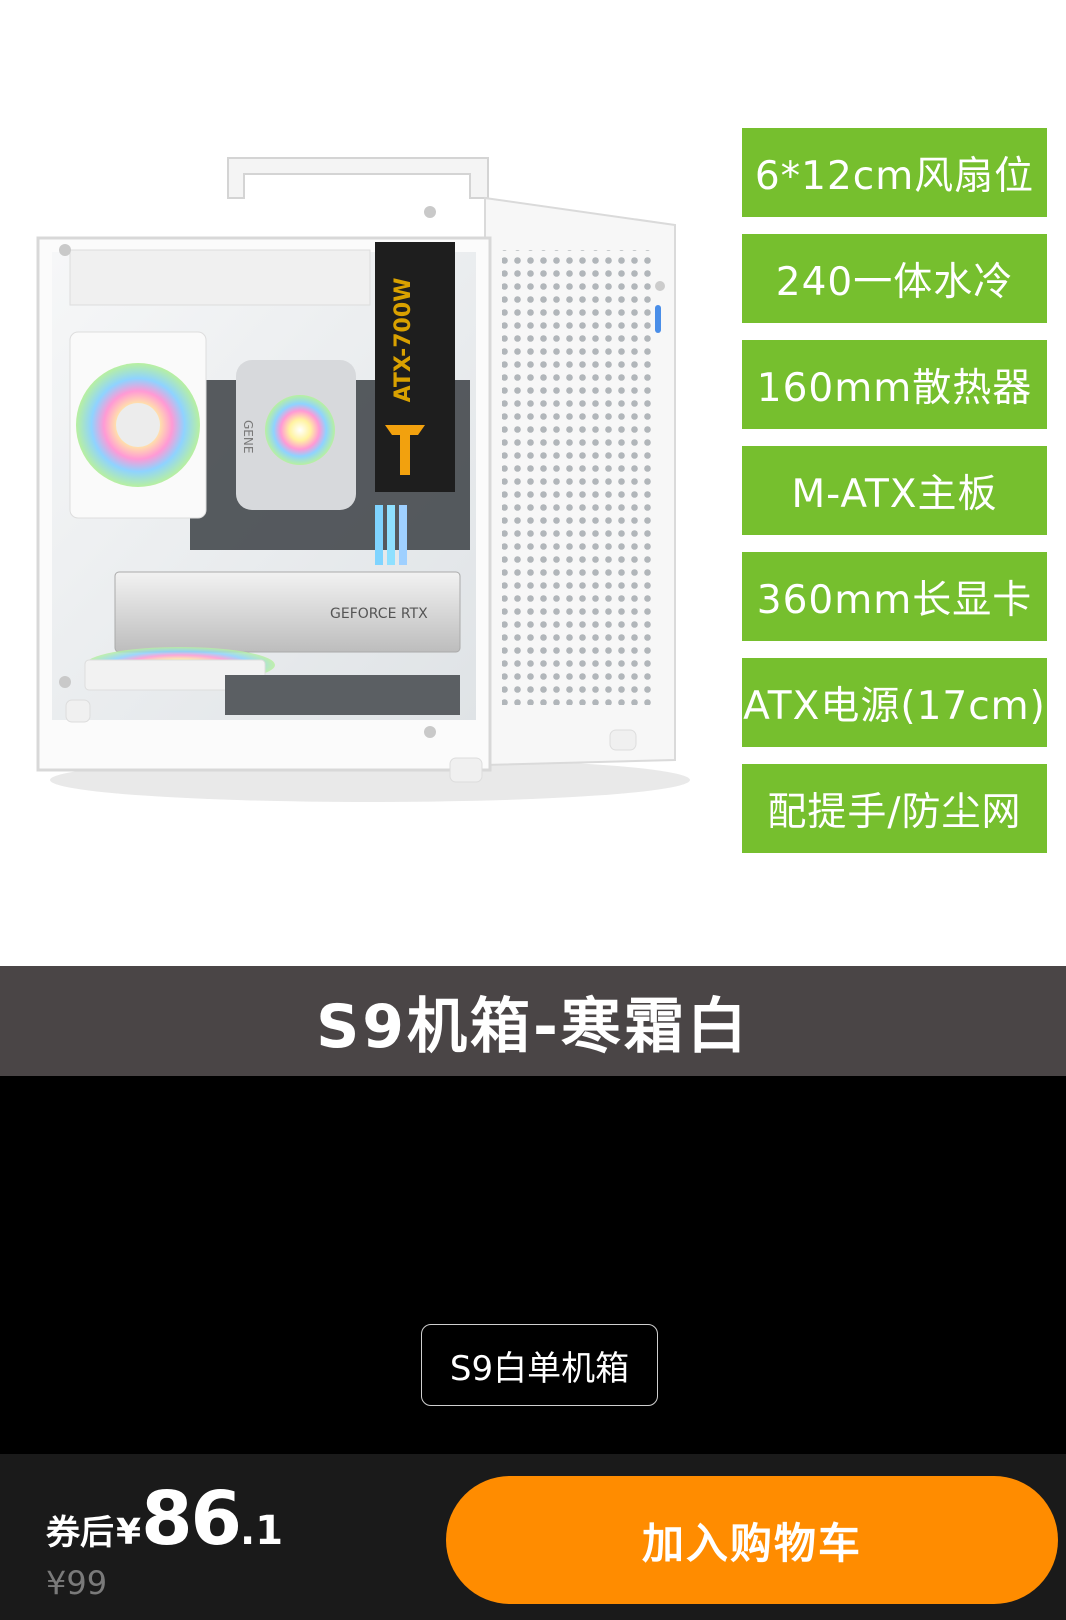 The image size is (1066, 1620). I want to click on product-title-banner: S9机箱-寒霜白, so click(533, 1021).